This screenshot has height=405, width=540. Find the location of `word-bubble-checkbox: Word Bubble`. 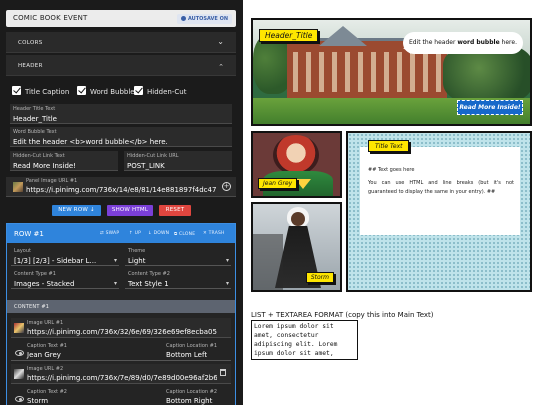

word-bubble-checkbox: Word Bubble is located at coordinates (106, 92).